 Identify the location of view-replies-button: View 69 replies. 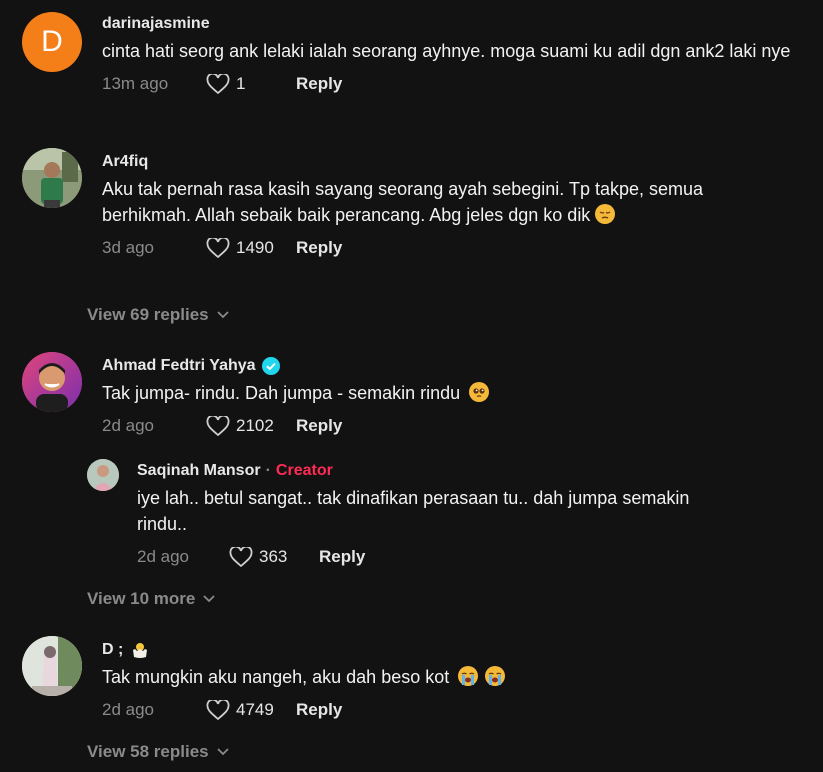
(158, 315).